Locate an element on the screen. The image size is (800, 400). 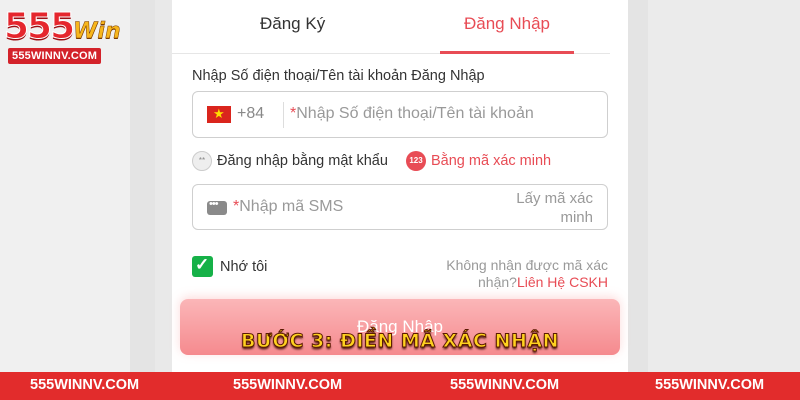
country-code: +84 is located at coordinates (250, 114).